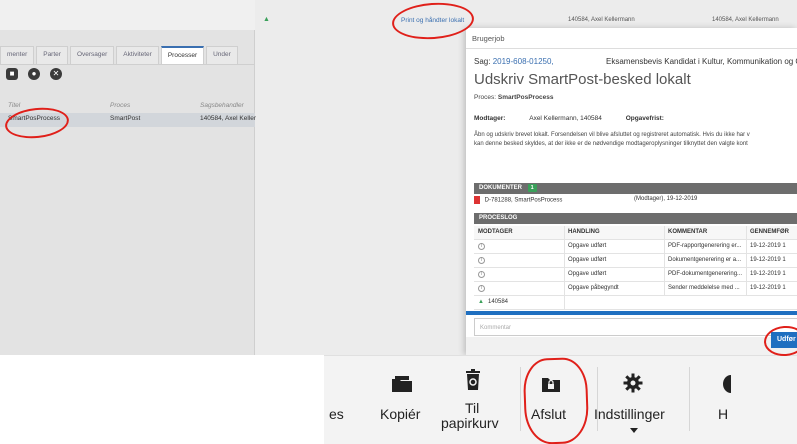  Describe the element at coordinates (482, 61) in the screenshot. I see `sag-label: Sag:` at that location.